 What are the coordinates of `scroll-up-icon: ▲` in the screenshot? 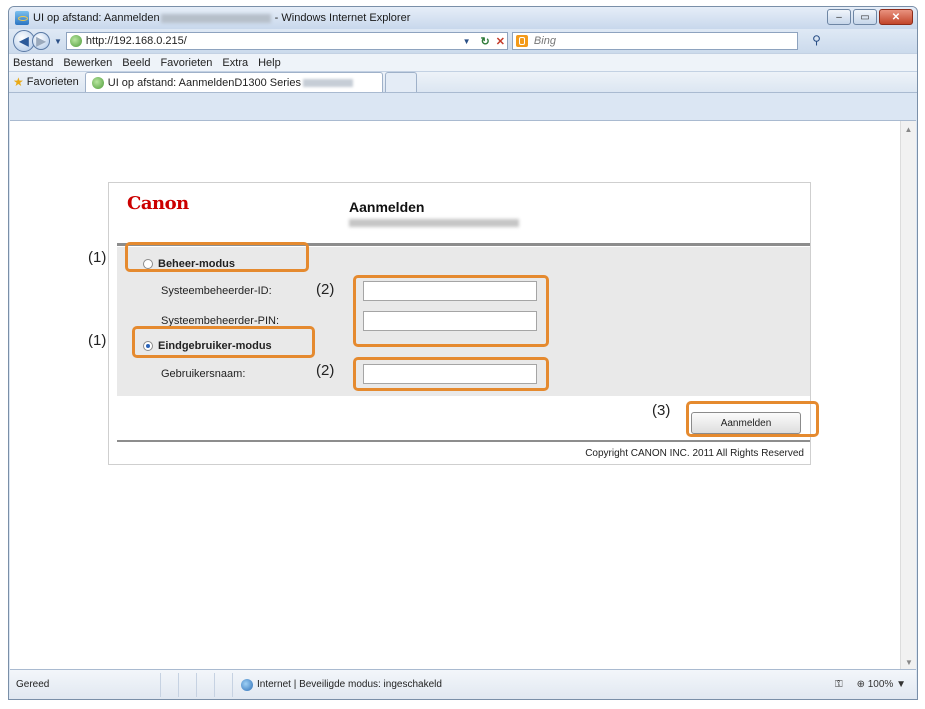 It's located at (908, 129).